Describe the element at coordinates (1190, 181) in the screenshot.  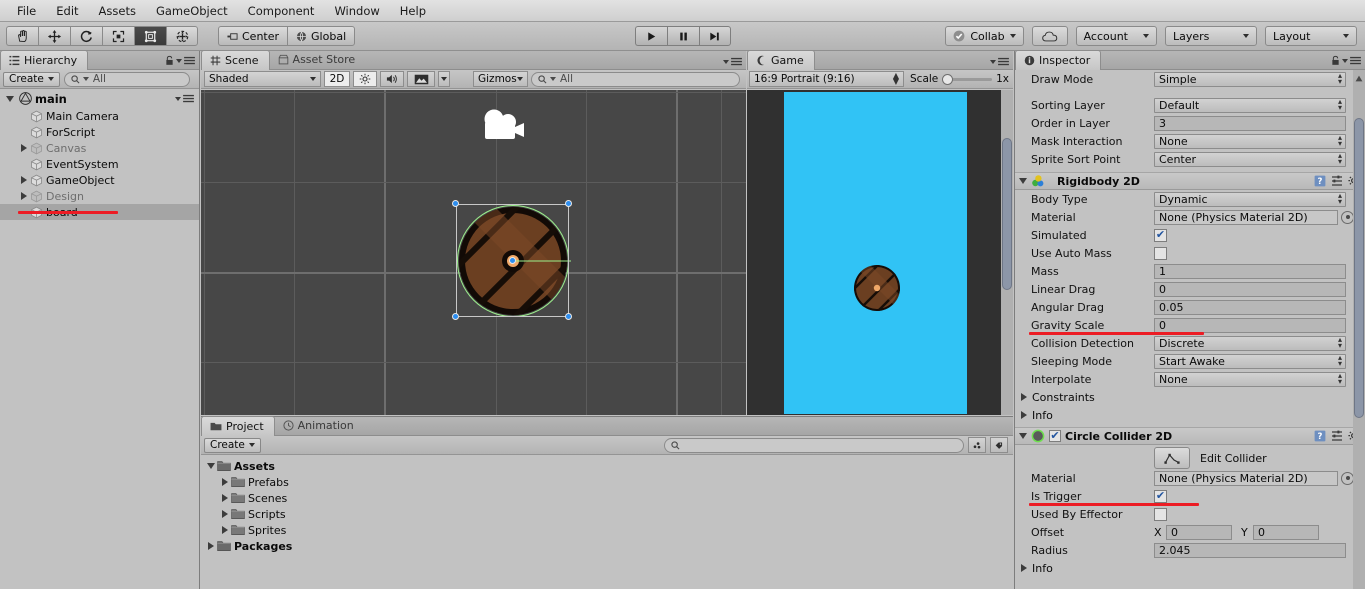
I see `rigidbody2d-header: Rigidbody 2D ?` at that location.